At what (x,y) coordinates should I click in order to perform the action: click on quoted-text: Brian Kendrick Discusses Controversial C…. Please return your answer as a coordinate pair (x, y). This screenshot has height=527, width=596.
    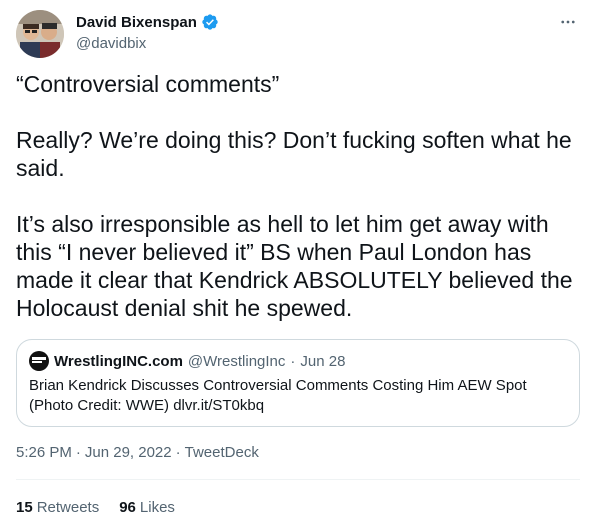
    Looking at the image, I should click on (278, 395).